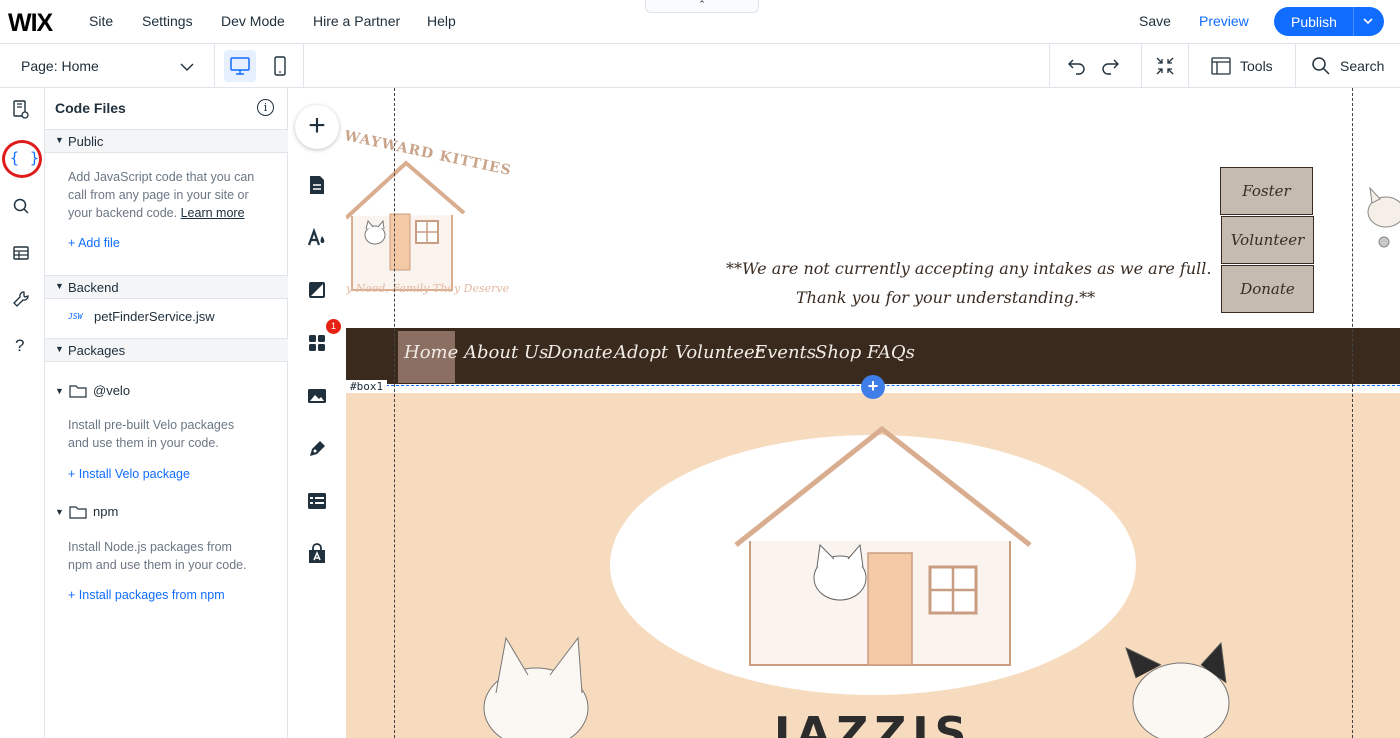 This screenshot has height=738, width=1400. I want to click on backend-section-header: ▼ Backend, so click(166, 287).